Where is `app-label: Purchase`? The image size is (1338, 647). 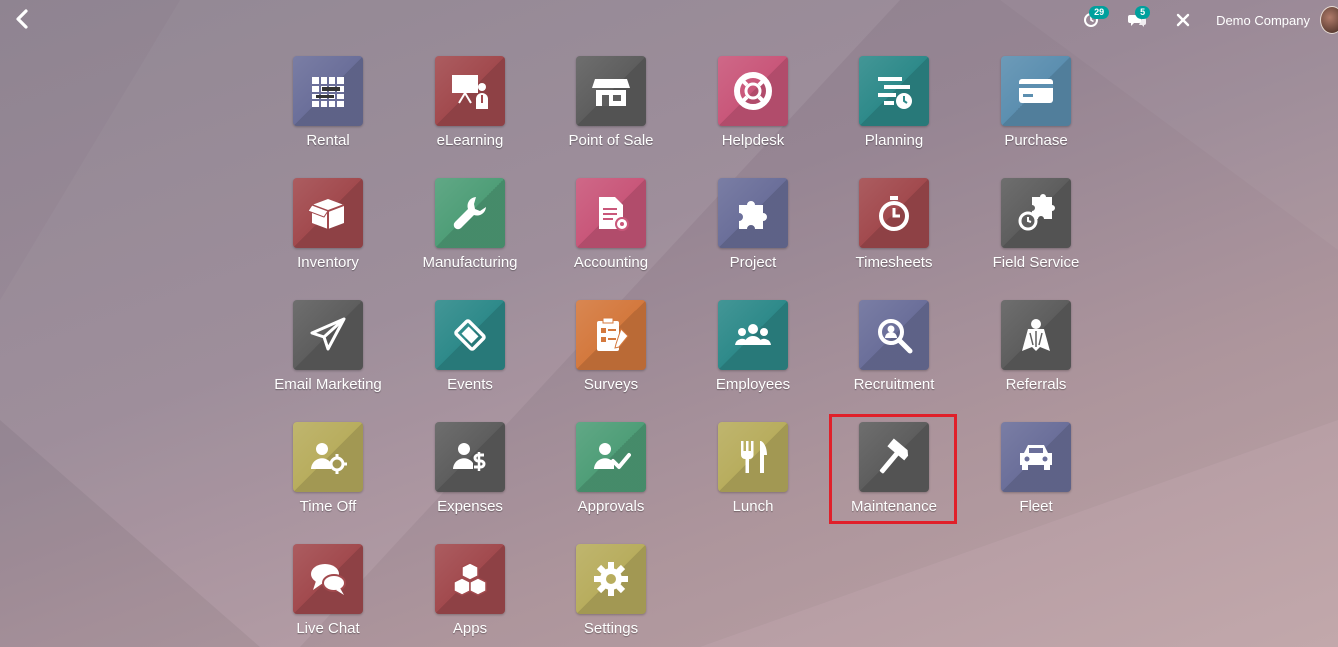 app-label: Purchase is located at coordinates (1036, 140).